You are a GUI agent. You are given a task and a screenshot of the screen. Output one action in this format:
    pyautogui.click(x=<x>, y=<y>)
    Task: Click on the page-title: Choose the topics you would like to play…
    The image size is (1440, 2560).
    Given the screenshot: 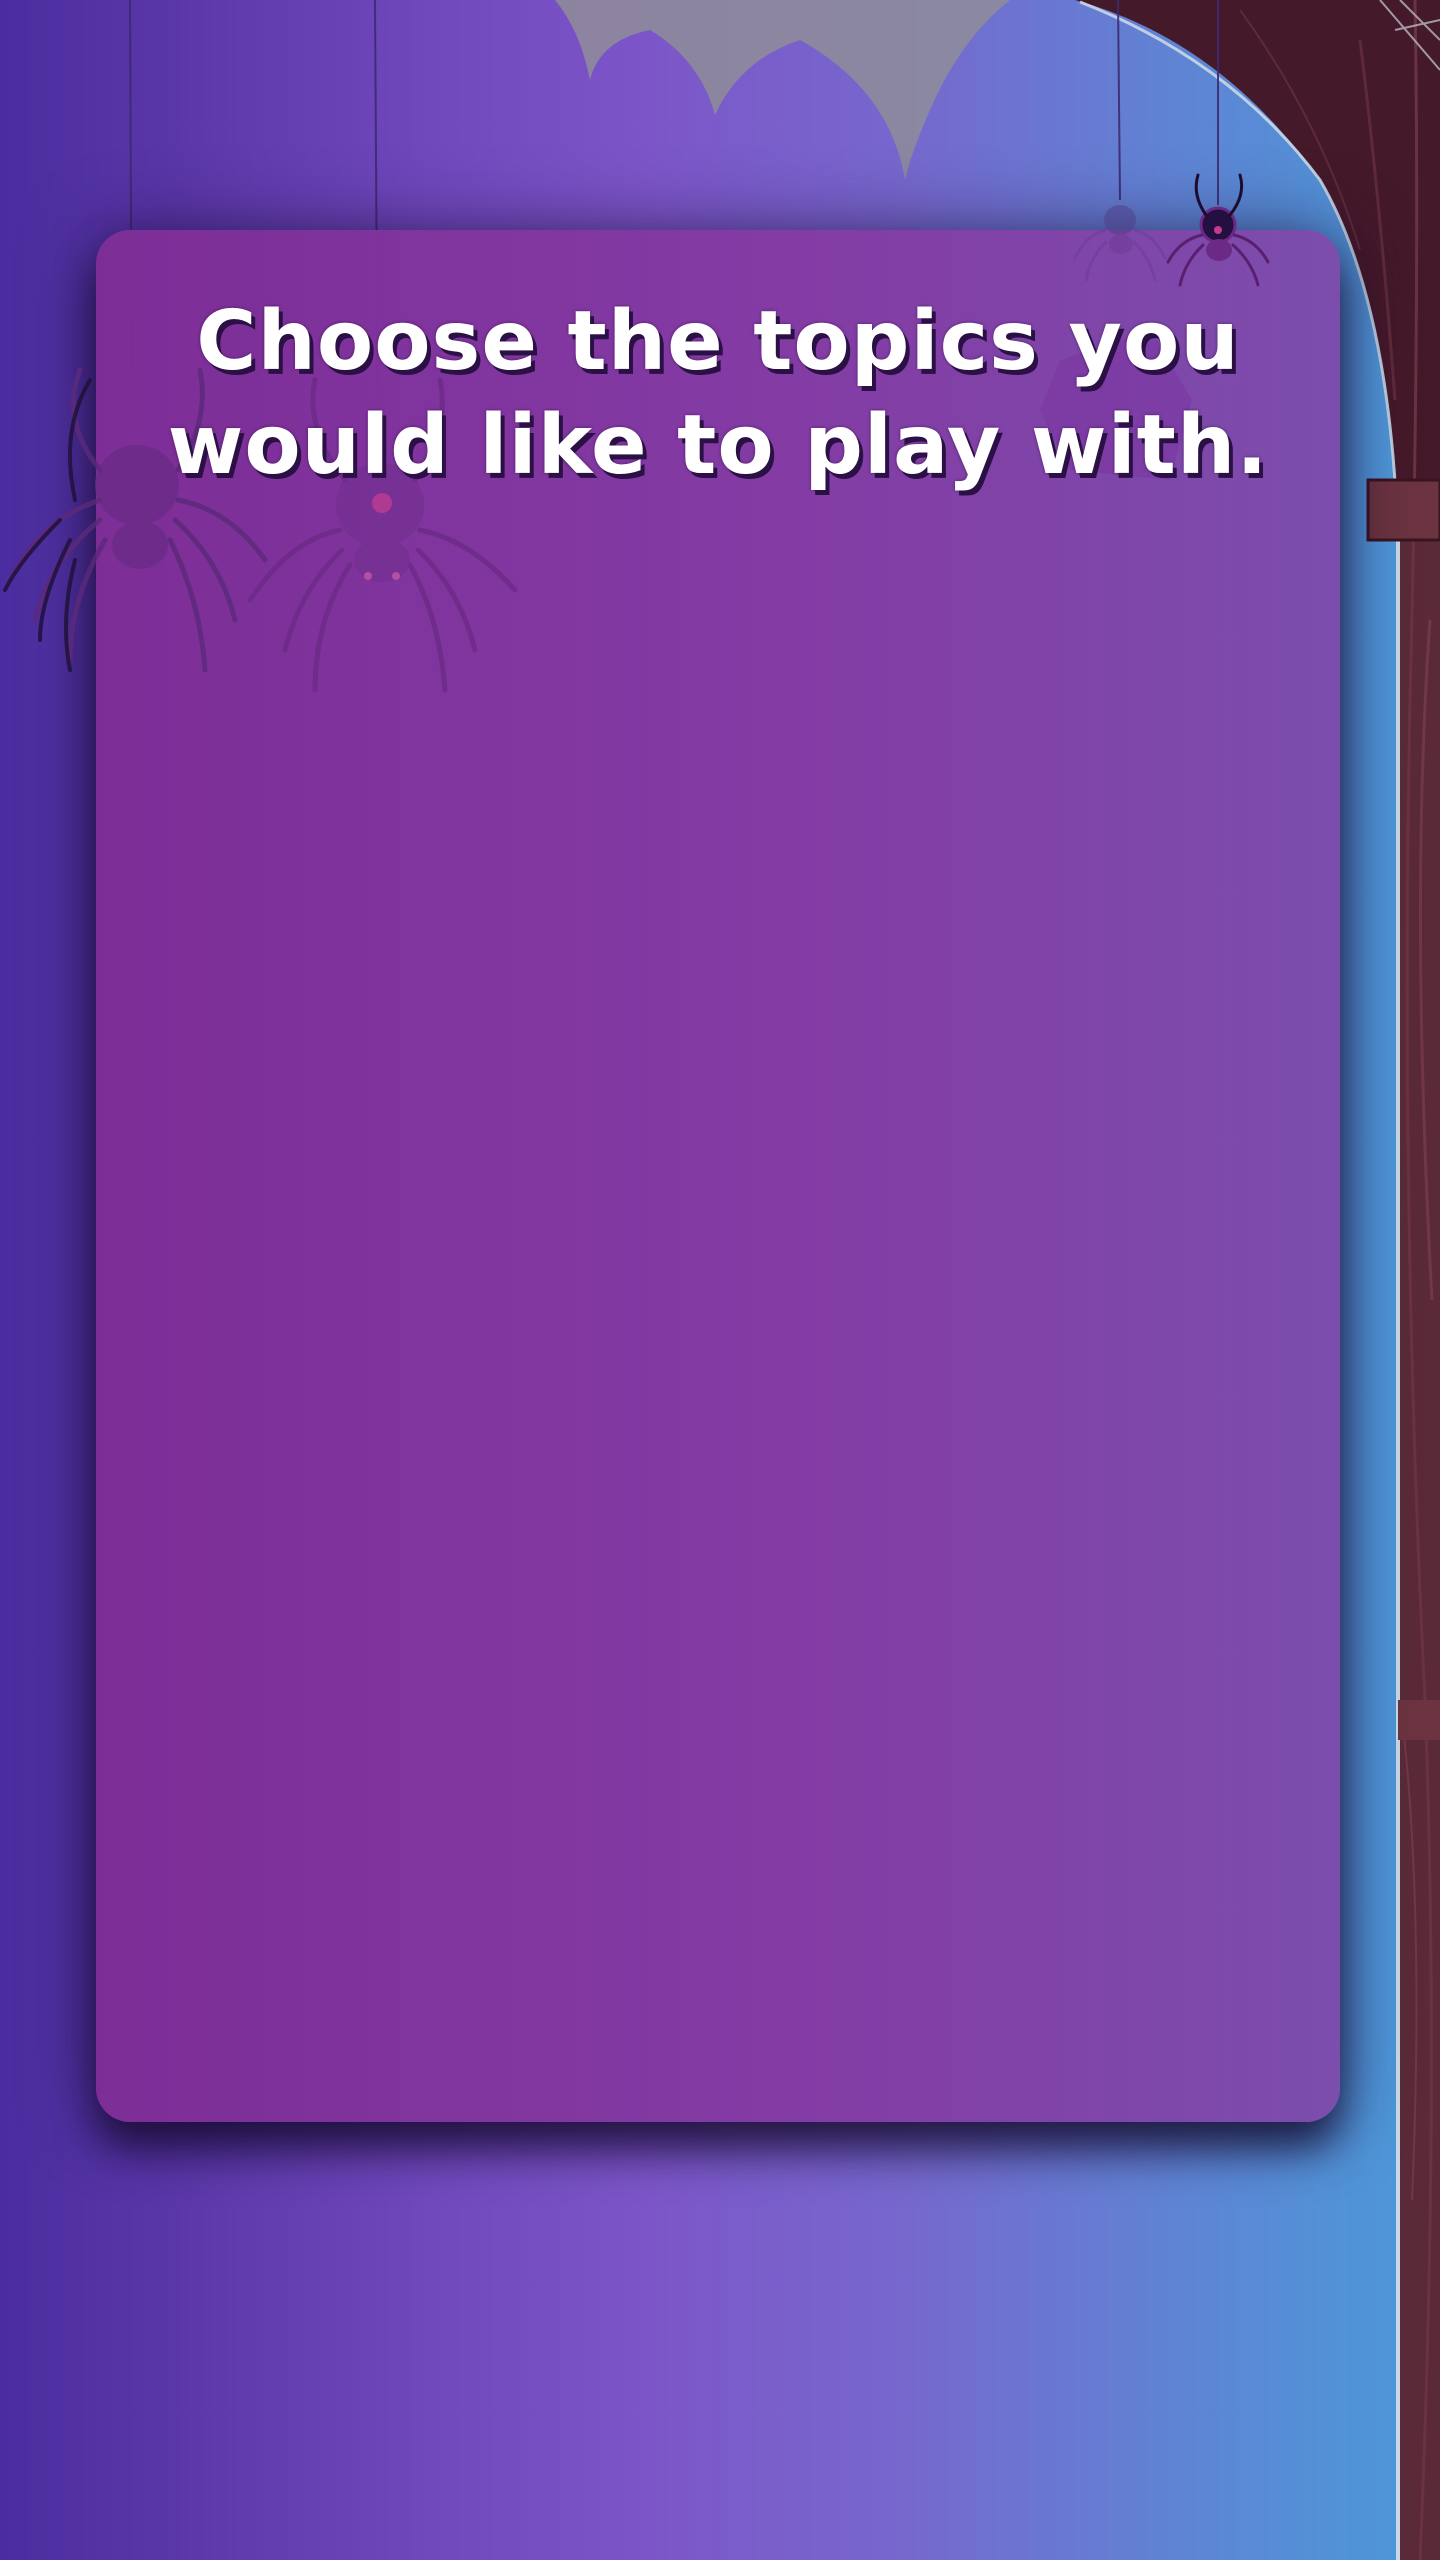 What is the action you would take?
    pyautogui.click(x=718, y=393)
    